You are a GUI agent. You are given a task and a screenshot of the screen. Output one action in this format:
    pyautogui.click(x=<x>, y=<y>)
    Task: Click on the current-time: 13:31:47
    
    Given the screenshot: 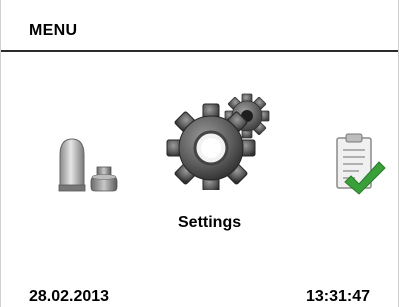 What is the action you would take?
    pyautogui.click(x=337, y=296)
    